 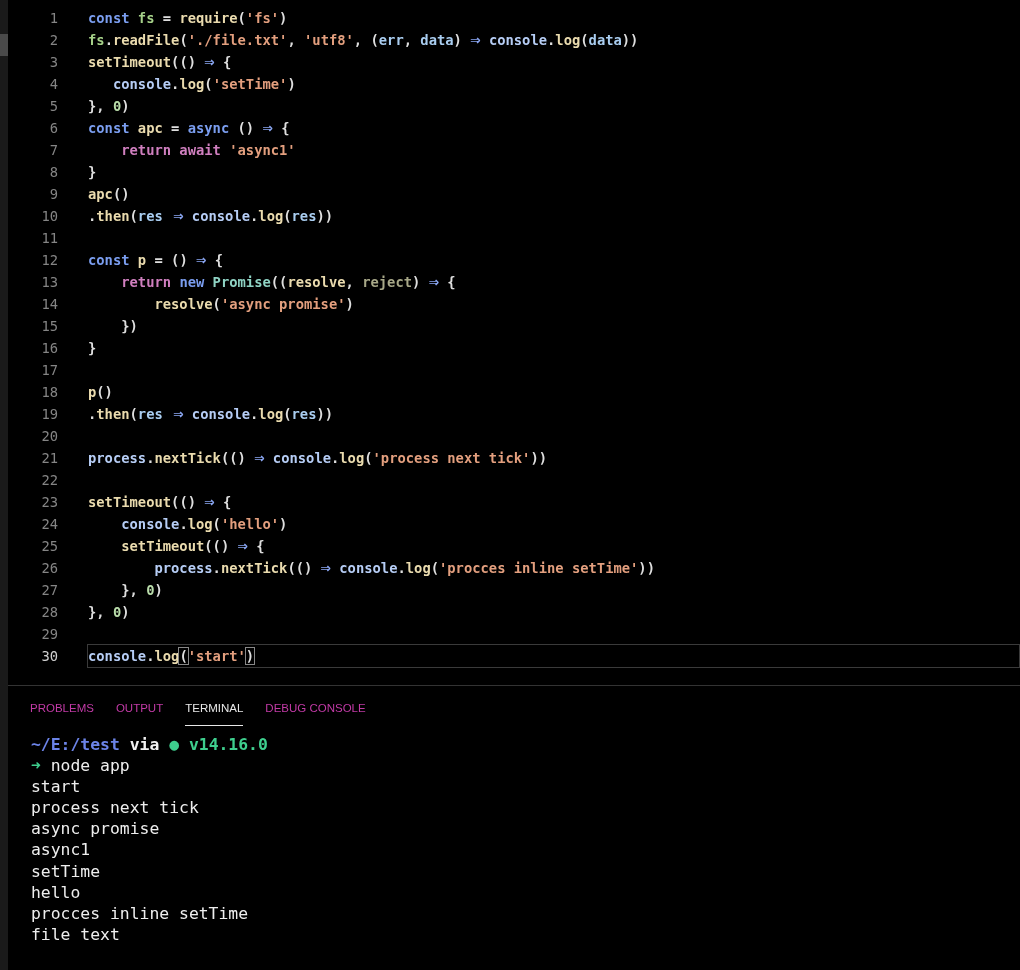 What do you see at coordinates (53, 172) in the screenshot?
I see `line-number: 8` at bounding box center [53, 172].